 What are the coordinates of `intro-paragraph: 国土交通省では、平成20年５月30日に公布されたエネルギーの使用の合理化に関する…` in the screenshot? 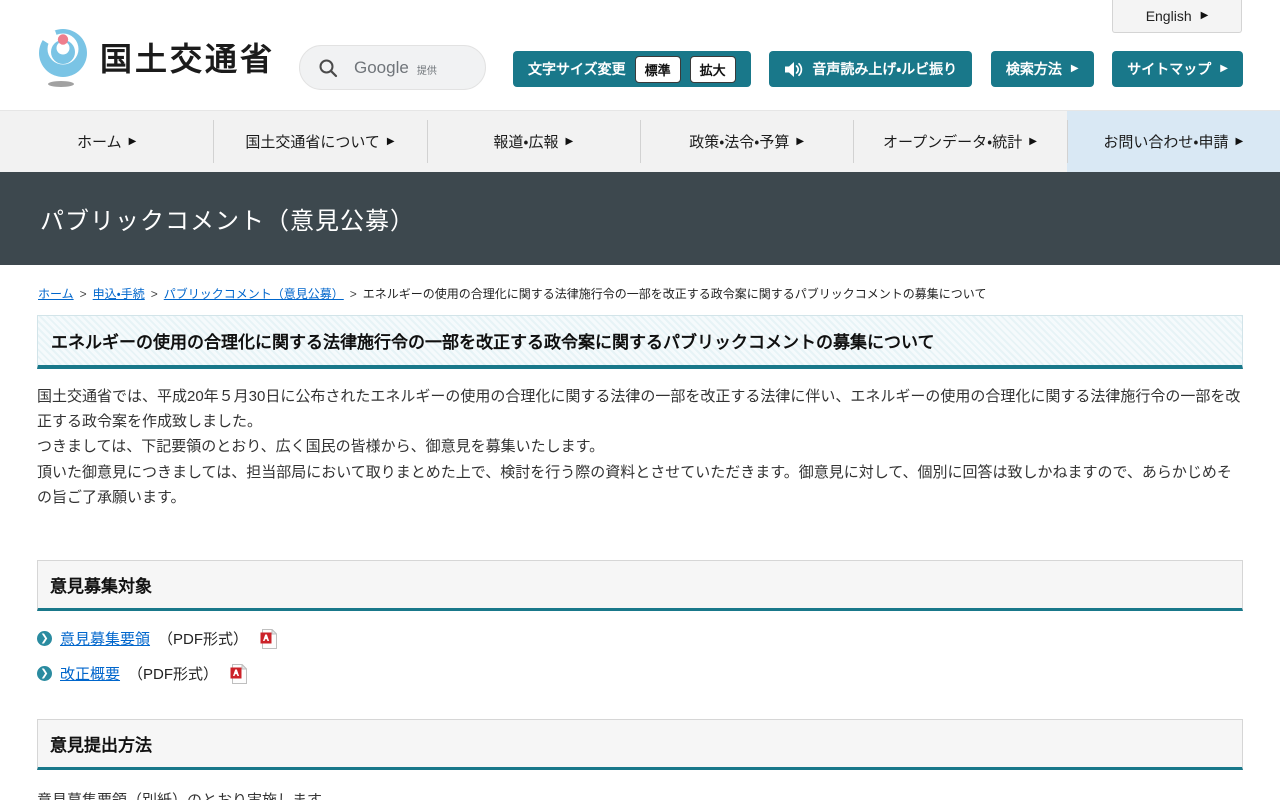 It's located at (639, 409).